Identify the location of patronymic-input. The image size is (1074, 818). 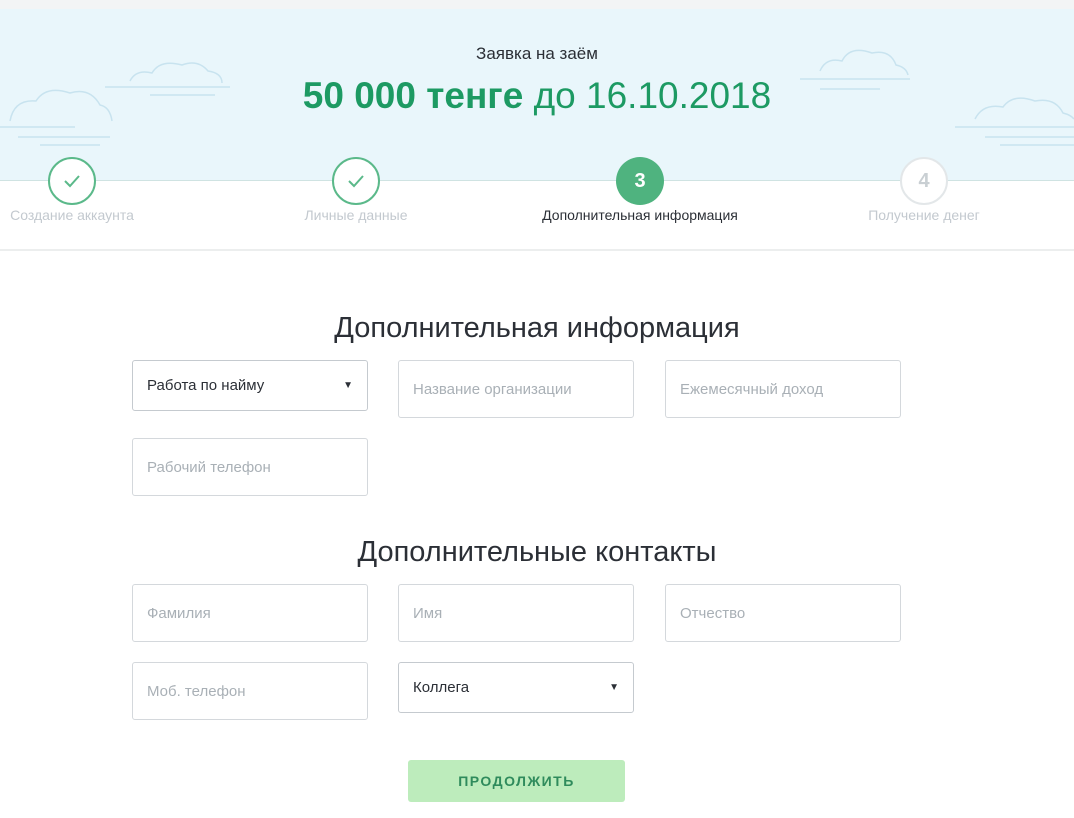
(783, 613).